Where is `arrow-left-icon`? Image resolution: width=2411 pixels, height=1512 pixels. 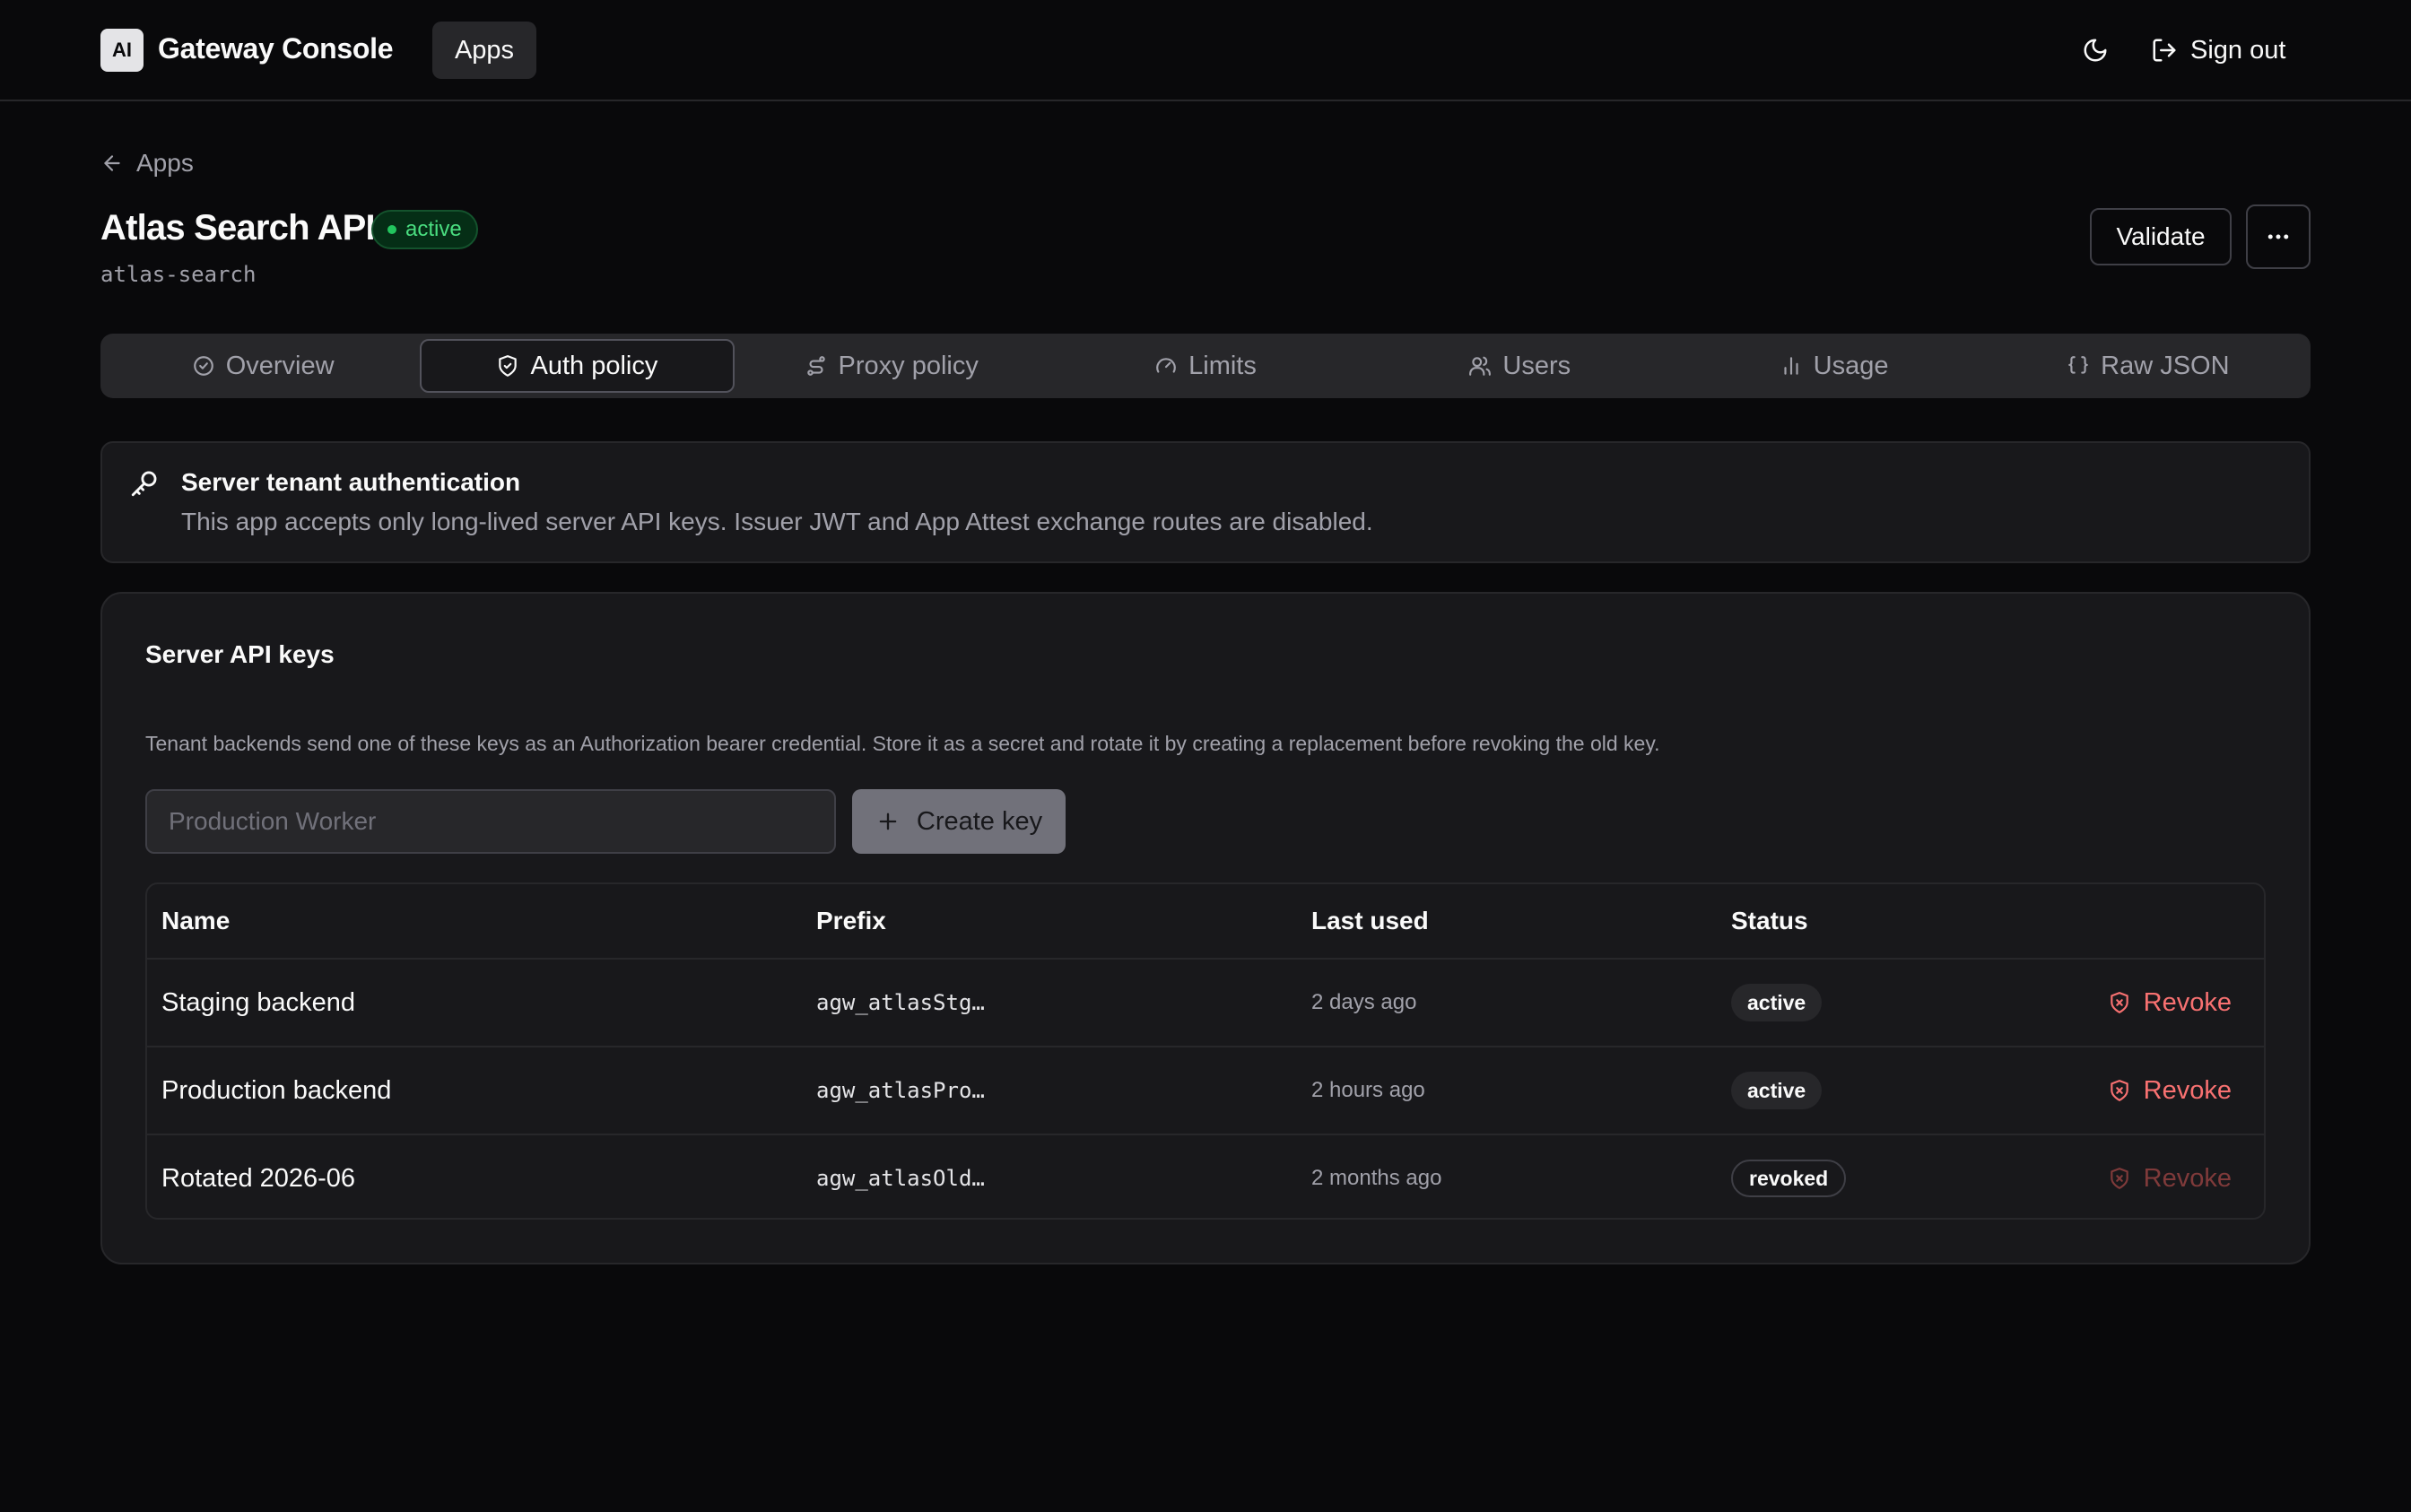
arrow-left-icon is located at coordinates (112, 163).